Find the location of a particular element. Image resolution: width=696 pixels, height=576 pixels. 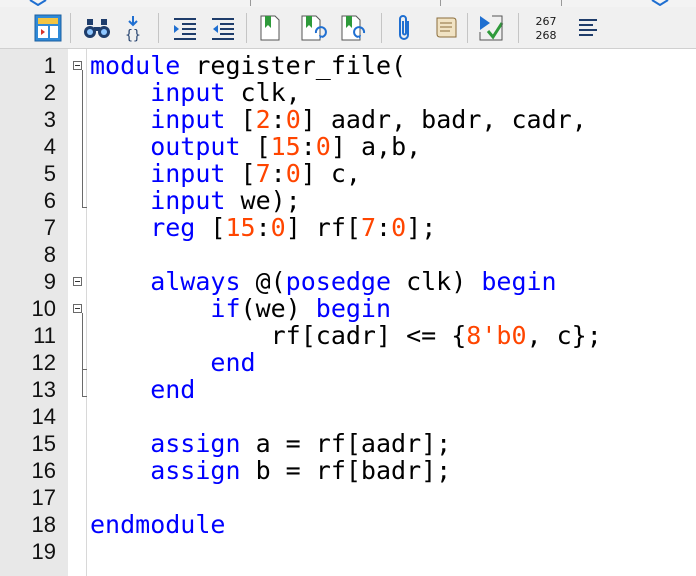

line-indicator: 267 268 is located at coordinates (546, 29).